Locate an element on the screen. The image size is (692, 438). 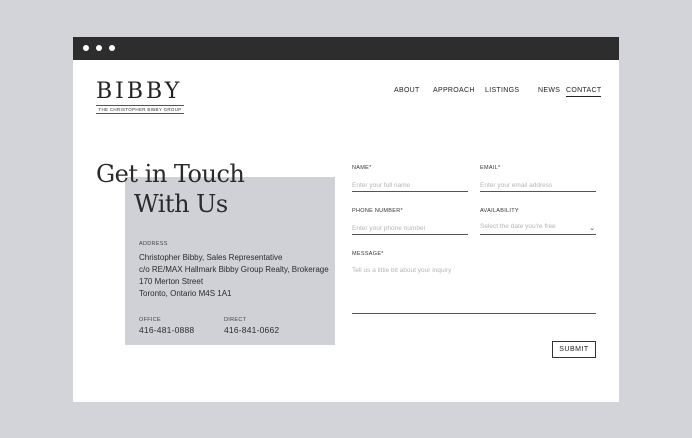
message-label: MESSAGE* is located at coordinates (368, 254).